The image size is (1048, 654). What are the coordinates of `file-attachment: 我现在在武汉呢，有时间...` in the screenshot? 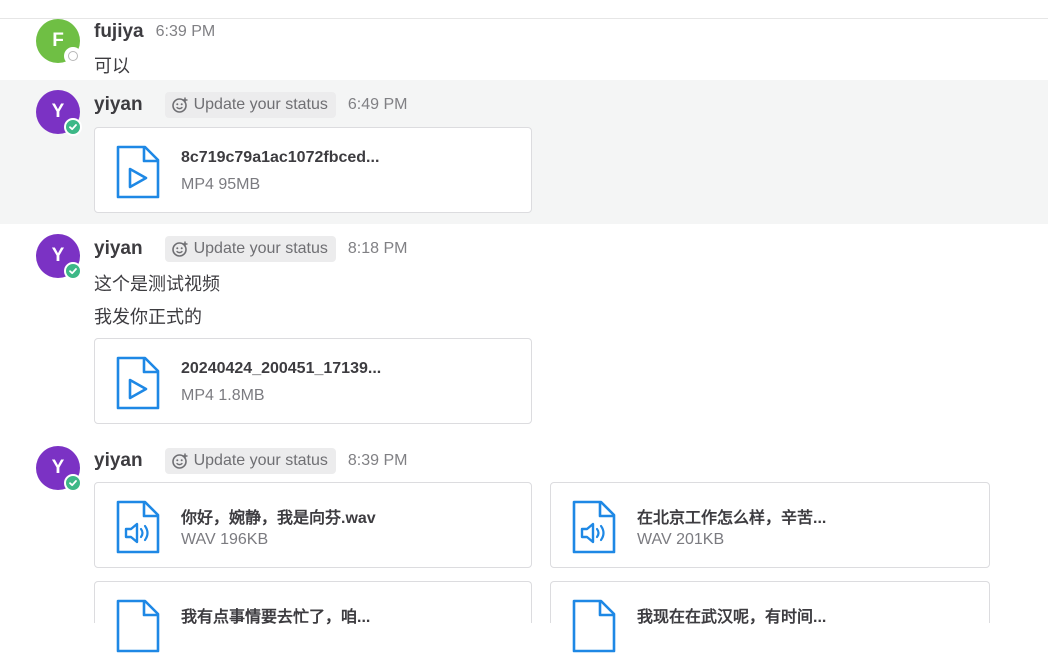 It's located at (770, 617).